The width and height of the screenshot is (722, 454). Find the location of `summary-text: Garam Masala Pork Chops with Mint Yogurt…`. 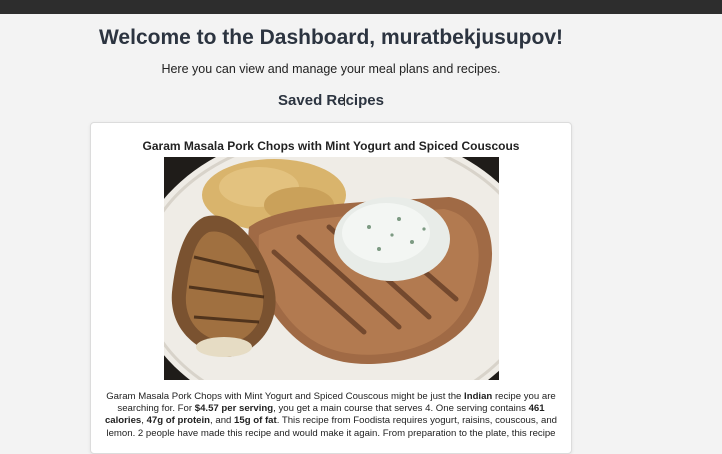

summary-text: Garam Masala Pork Chops with Mint Yogurt… is located at coordinates (285, 396).